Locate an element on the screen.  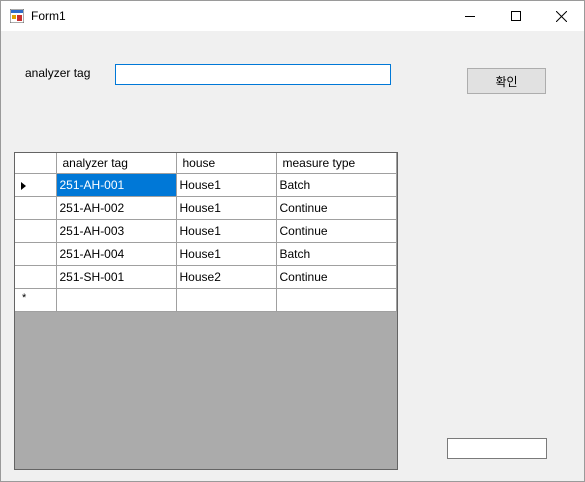
minimize-button is located at coordinates (470, 16).